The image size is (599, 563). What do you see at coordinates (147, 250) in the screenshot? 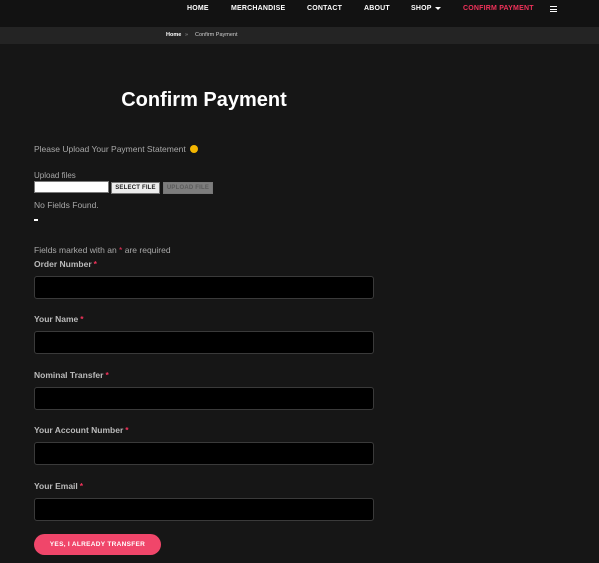
I see `required-note-suffix: are required` at bounding box center [147, 250].